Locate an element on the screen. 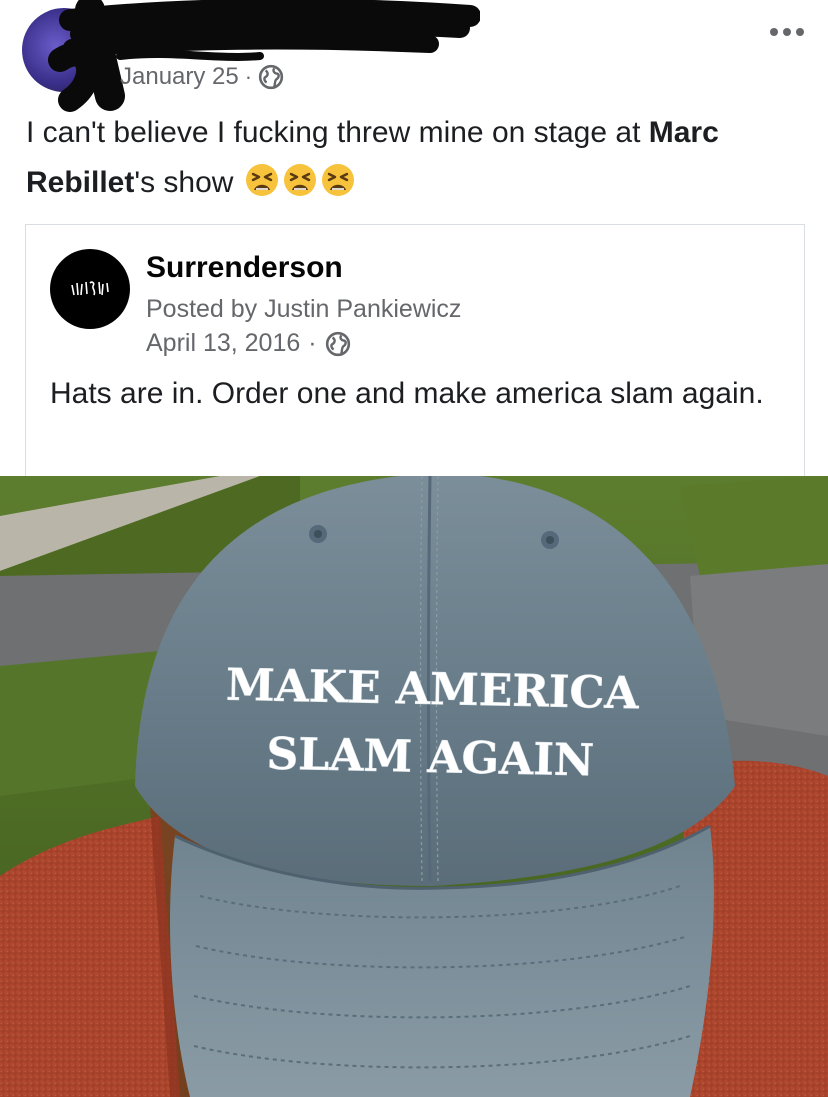 The image size is (828, 1097). more-icon is located at coordinates (774, 32).